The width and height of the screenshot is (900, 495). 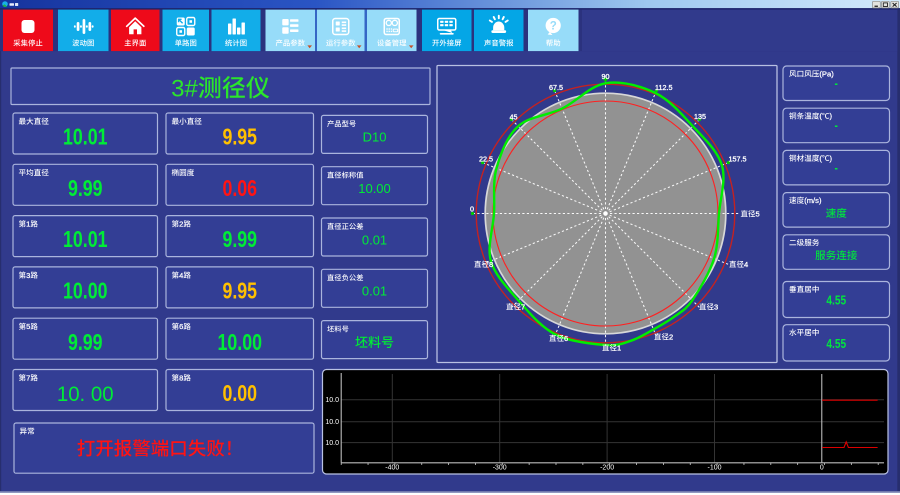 I want to click on svg-text: -100, so click(x=714, y=467).